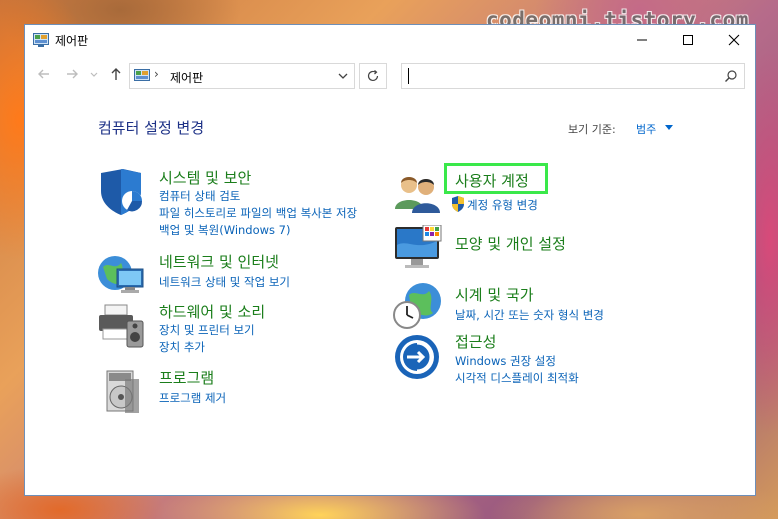  Describe the element at coordinates (573, 76) in the screenshot. I see `search-input` at that location.